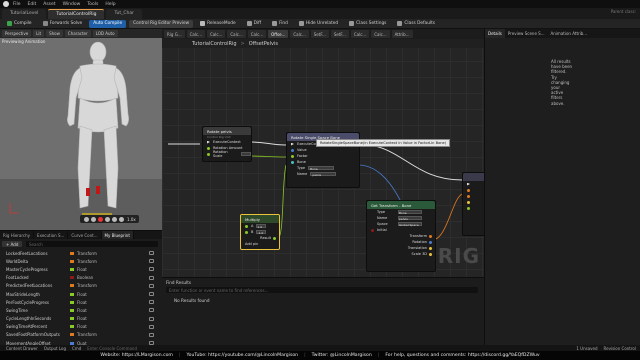 Image resolution: width=640 pixels, height=360 pixels. I want to click on variable-type: Transform, so click(87, 261).